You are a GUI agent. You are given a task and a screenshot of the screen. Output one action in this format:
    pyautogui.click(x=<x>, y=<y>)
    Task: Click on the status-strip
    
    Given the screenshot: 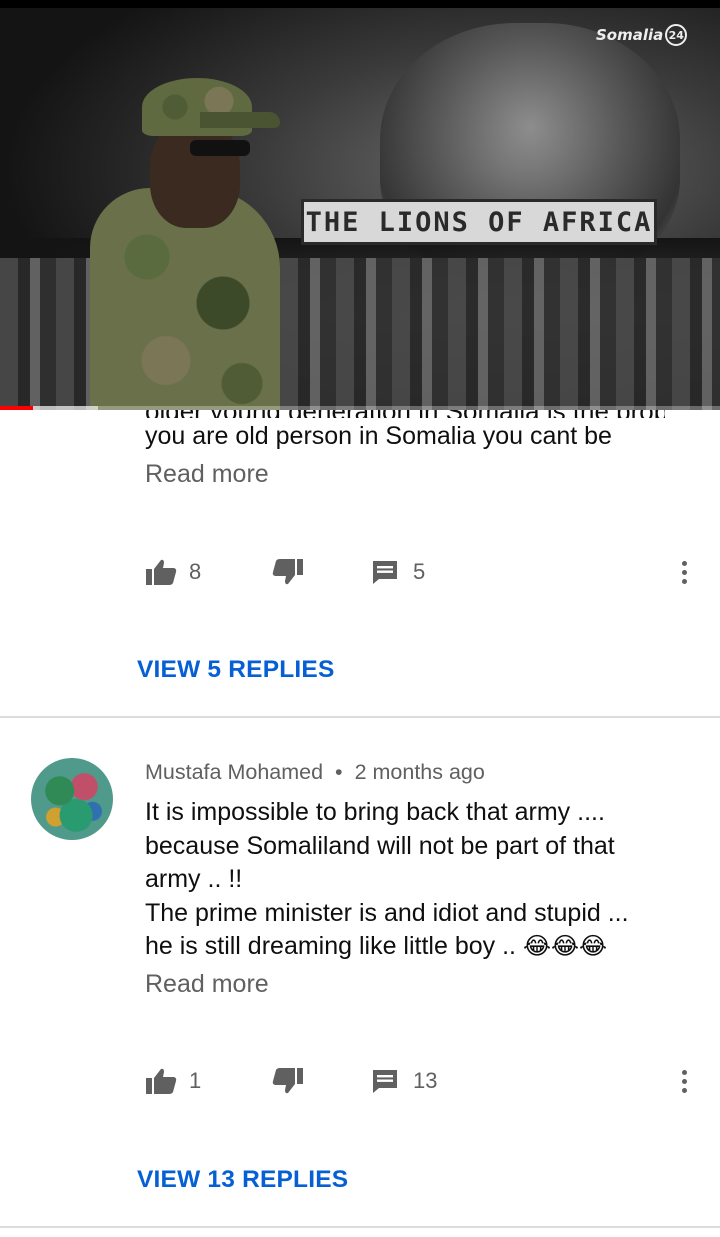 What is the action you would take?
    pyautogui.click(x=360, y=4)
    